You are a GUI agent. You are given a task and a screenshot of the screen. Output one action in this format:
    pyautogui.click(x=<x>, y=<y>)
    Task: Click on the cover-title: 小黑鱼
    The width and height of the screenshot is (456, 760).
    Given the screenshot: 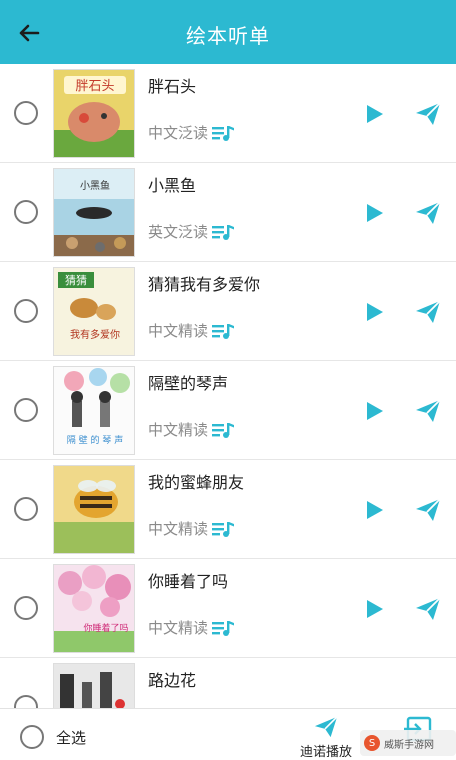 What is the action you would take?
    pyautogui.click(x=95, y=185)
    